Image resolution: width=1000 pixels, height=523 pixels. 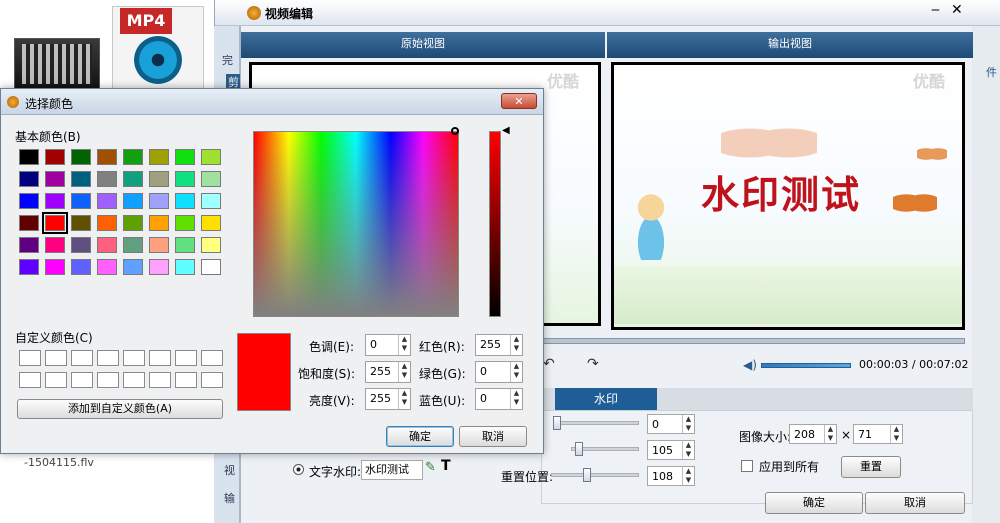 What do you see at coordinates (557, 423) in the screenshot?
I see `slider-1-thumb` at bounding box center [557, 423].